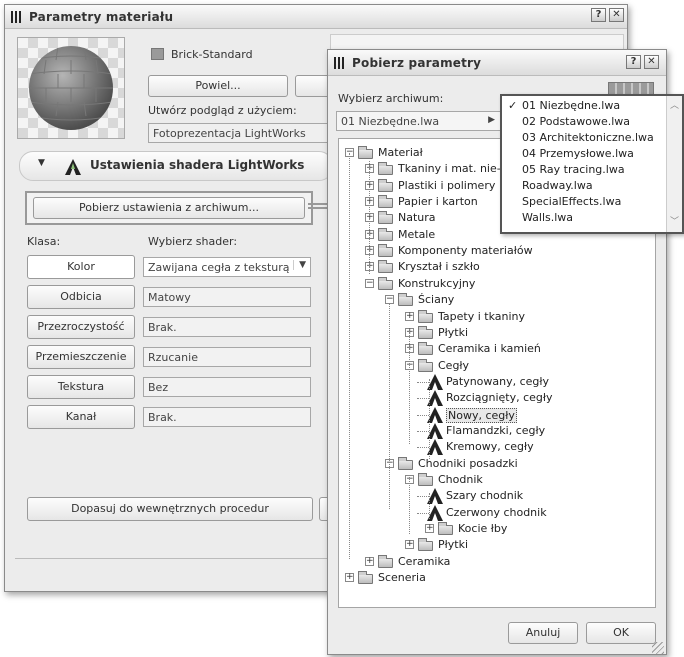 Image resolution: width=684 pixels, height=657 pixels. I want to click on tree-node-metale: Metale, so click(416, 234).